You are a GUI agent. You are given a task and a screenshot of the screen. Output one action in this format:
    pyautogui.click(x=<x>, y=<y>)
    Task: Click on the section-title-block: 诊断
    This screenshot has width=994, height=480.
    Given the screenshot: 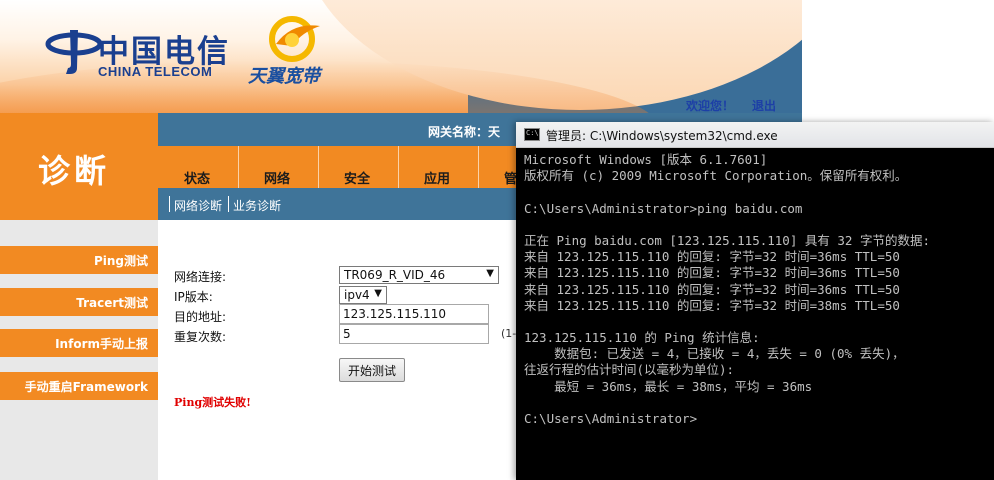 What is the action you would take?
    pyautogui.click(x=79, y=166)
    